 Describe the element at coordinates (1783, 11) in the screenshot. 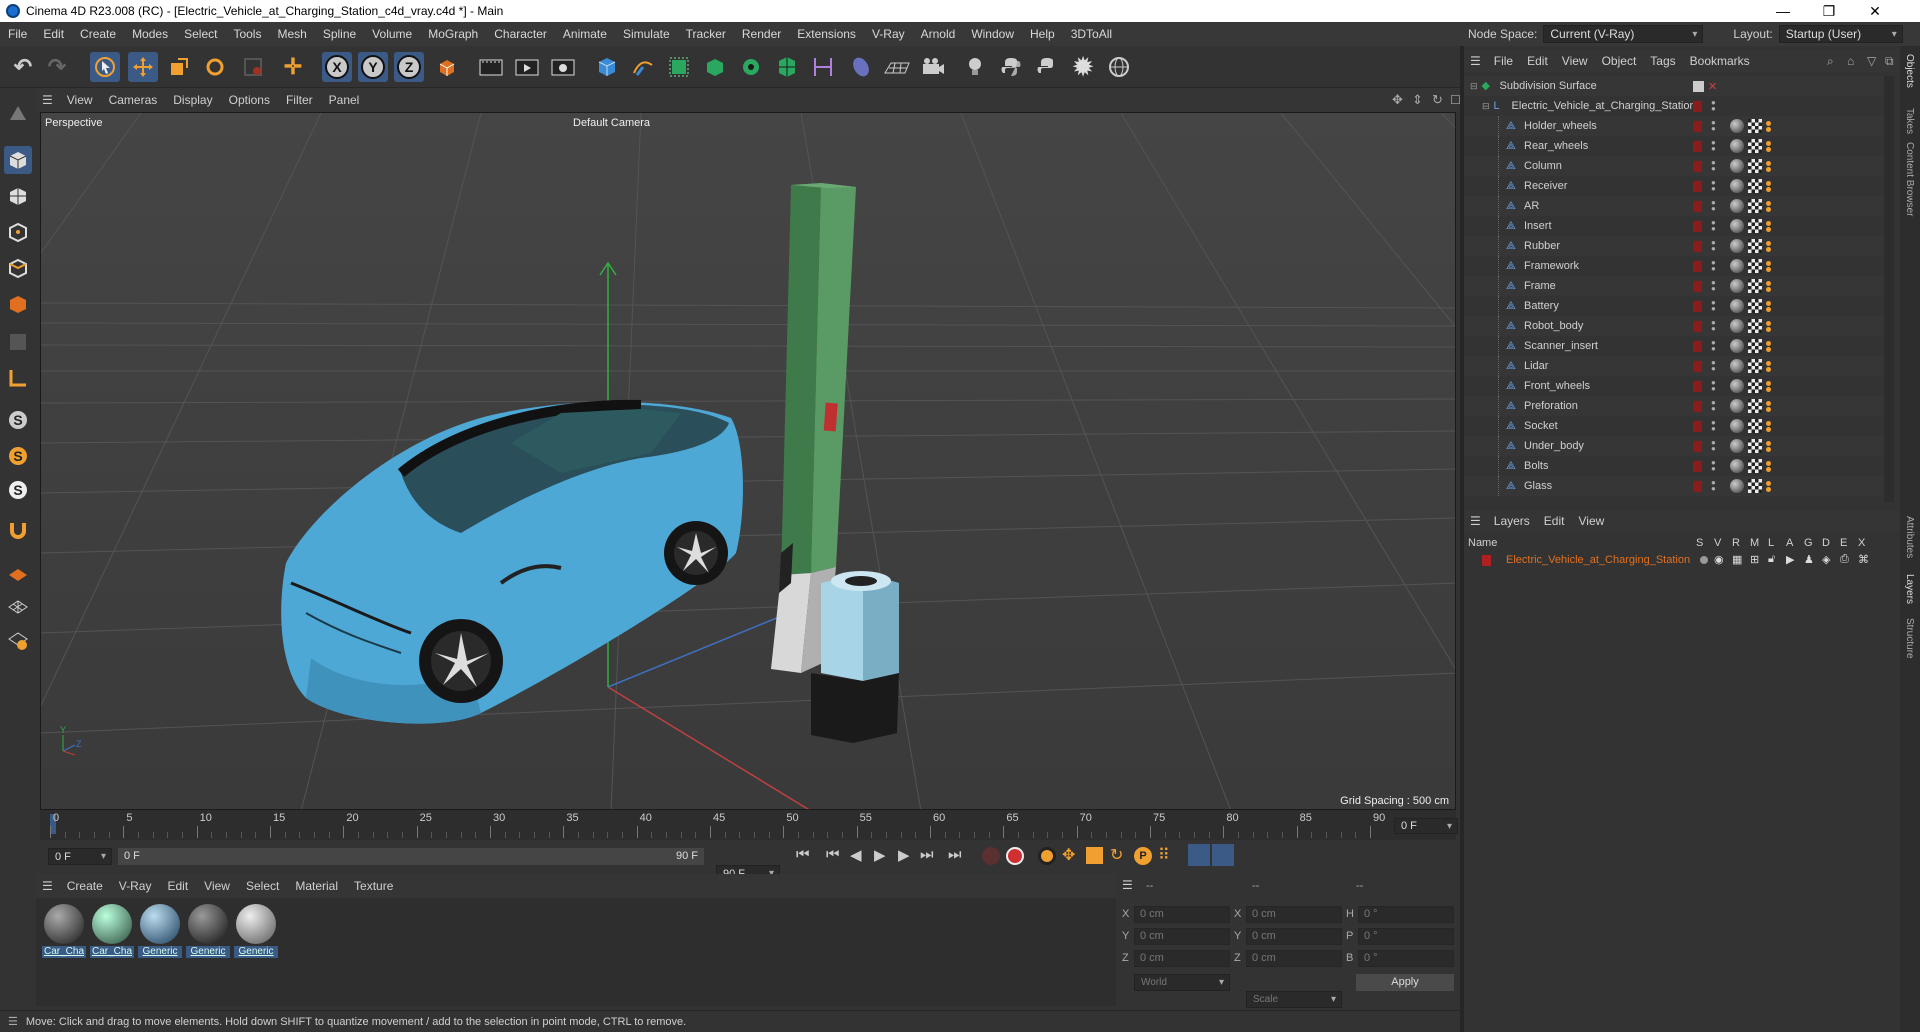

I see `minimize-button: —` at that location.